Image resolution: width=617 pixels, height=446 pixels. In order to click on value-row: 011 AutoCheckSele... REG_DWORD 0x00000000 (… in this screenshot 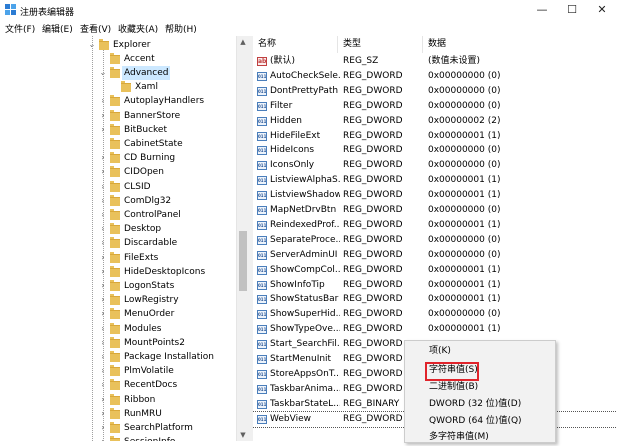, I will do `click(435, 76)`.